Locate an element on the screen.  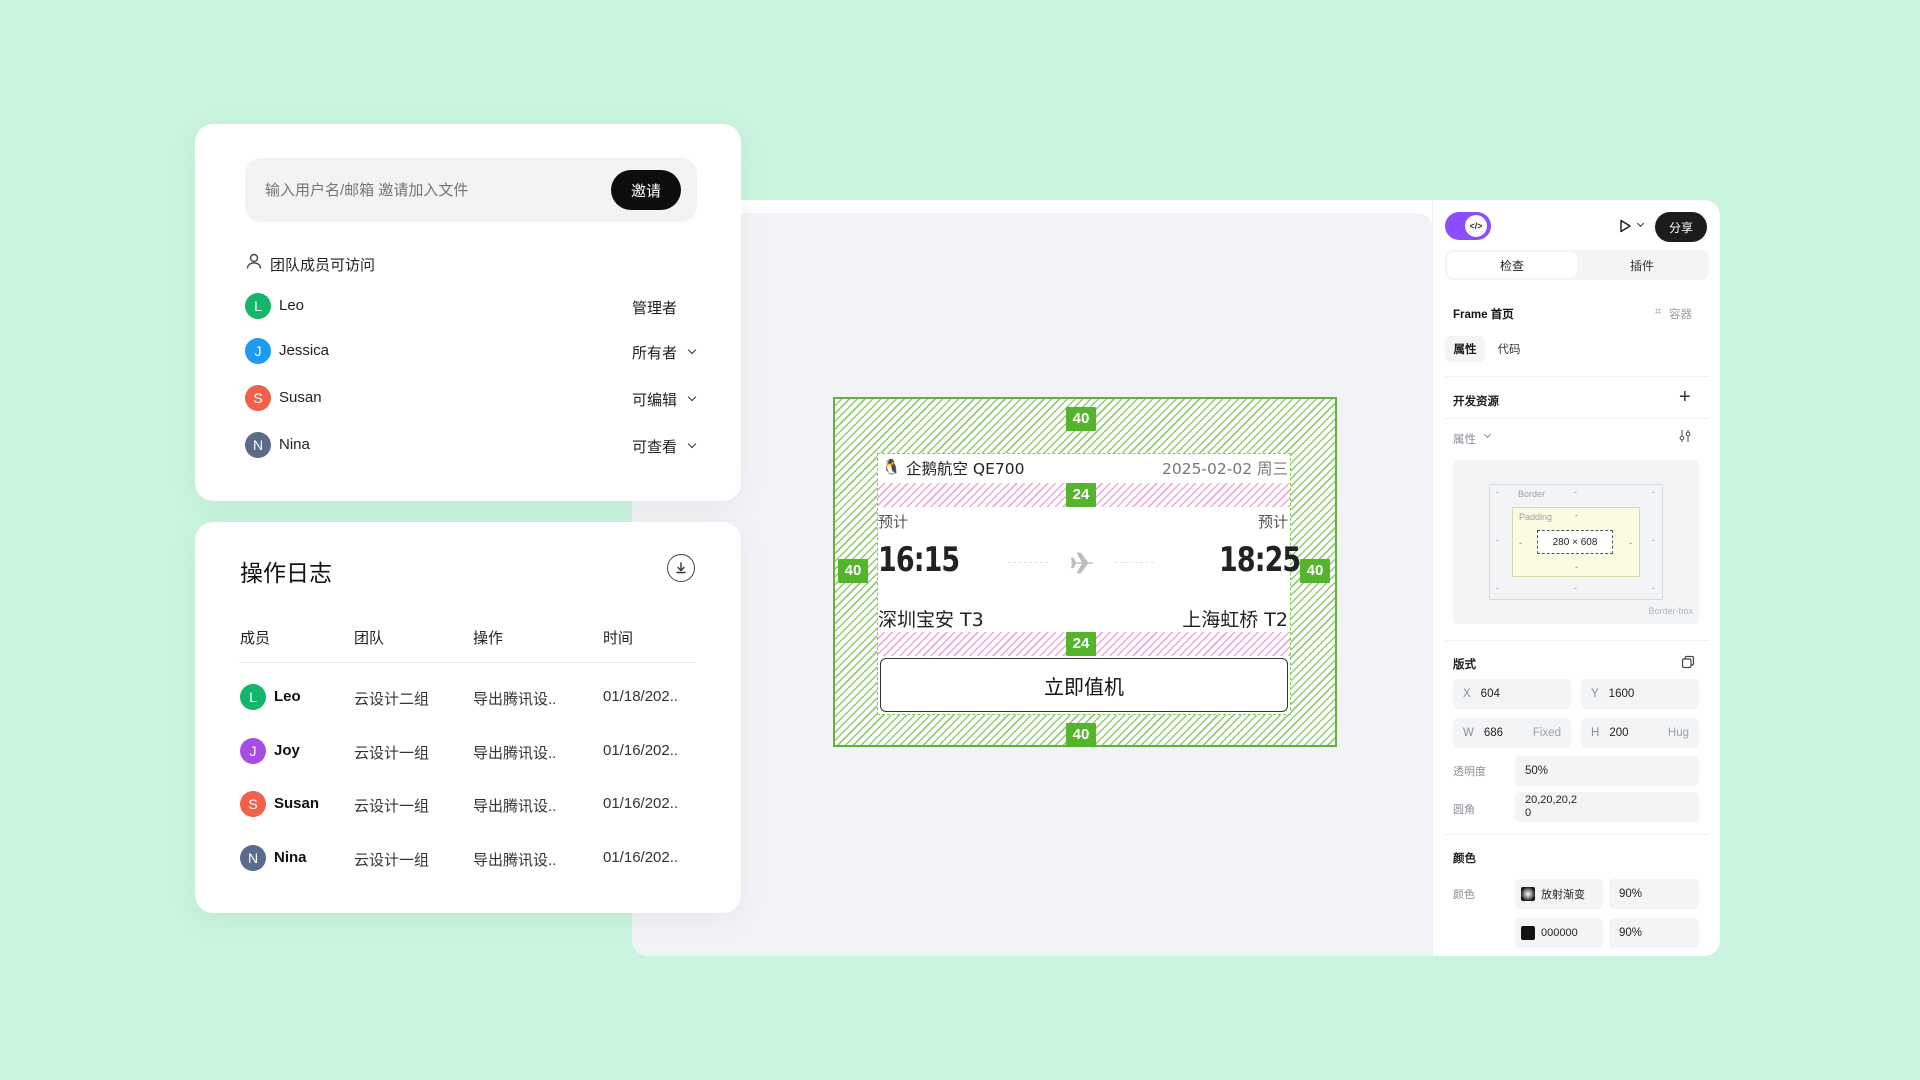
fill2-opacity-field: 90% is located at coordinates (1654, 933).